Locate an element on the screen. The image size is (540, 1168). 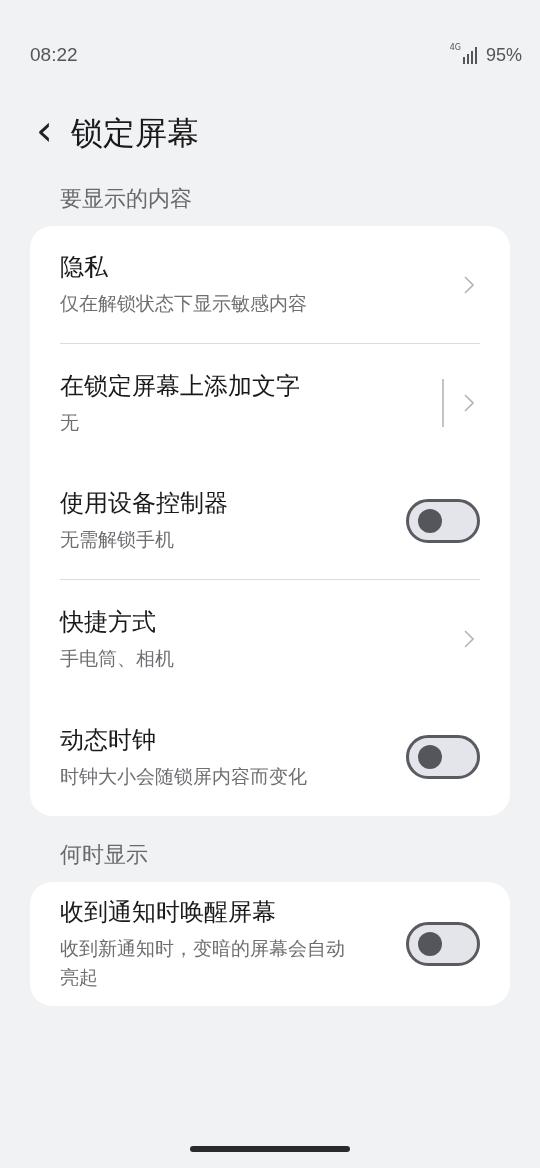
settings-row: 收到通知时唤醒屏幕 收到新通知时，变暗的屏幕会自动亮起 is located at coordinates (270, 944).